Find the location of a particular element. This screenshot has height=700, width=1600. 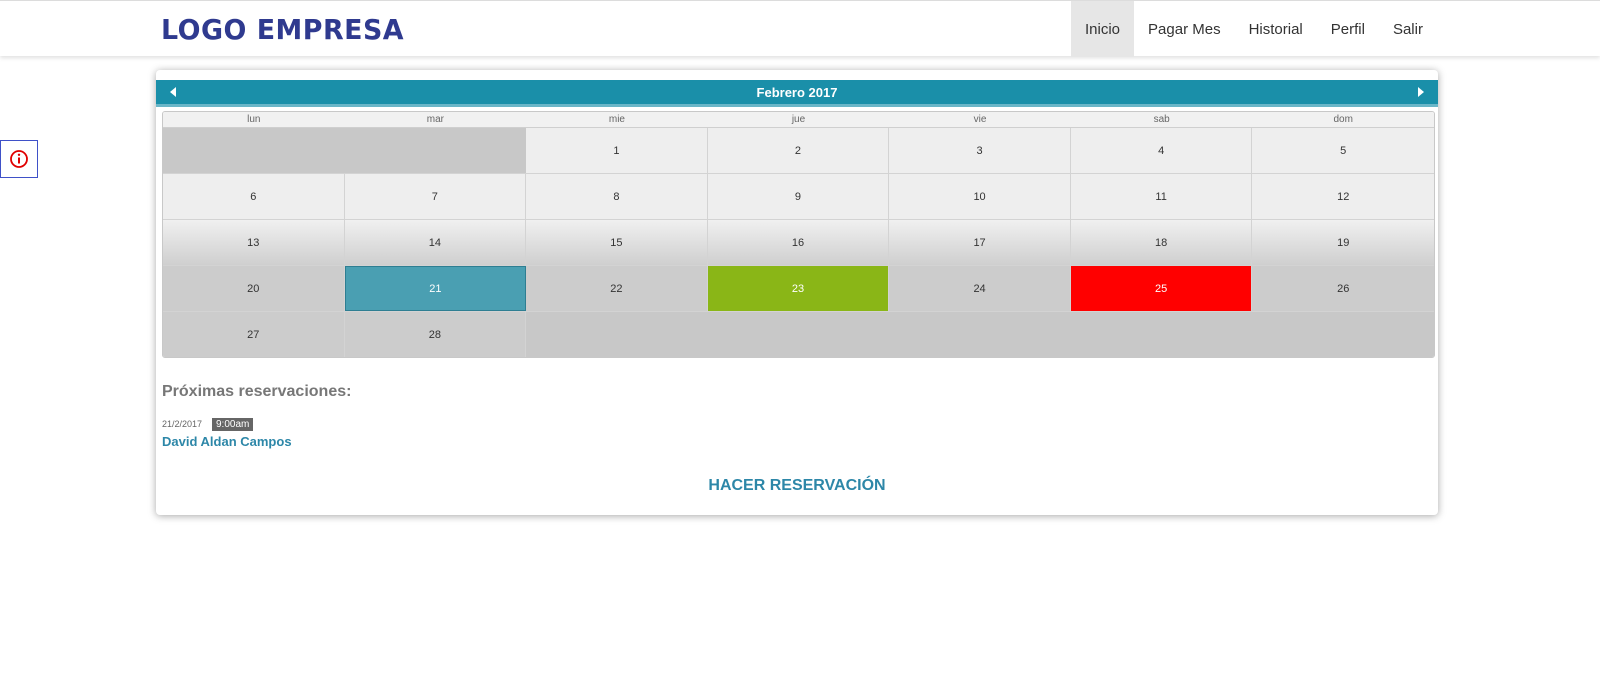

calendar-day: 27 is located at coordinates (254, 334).